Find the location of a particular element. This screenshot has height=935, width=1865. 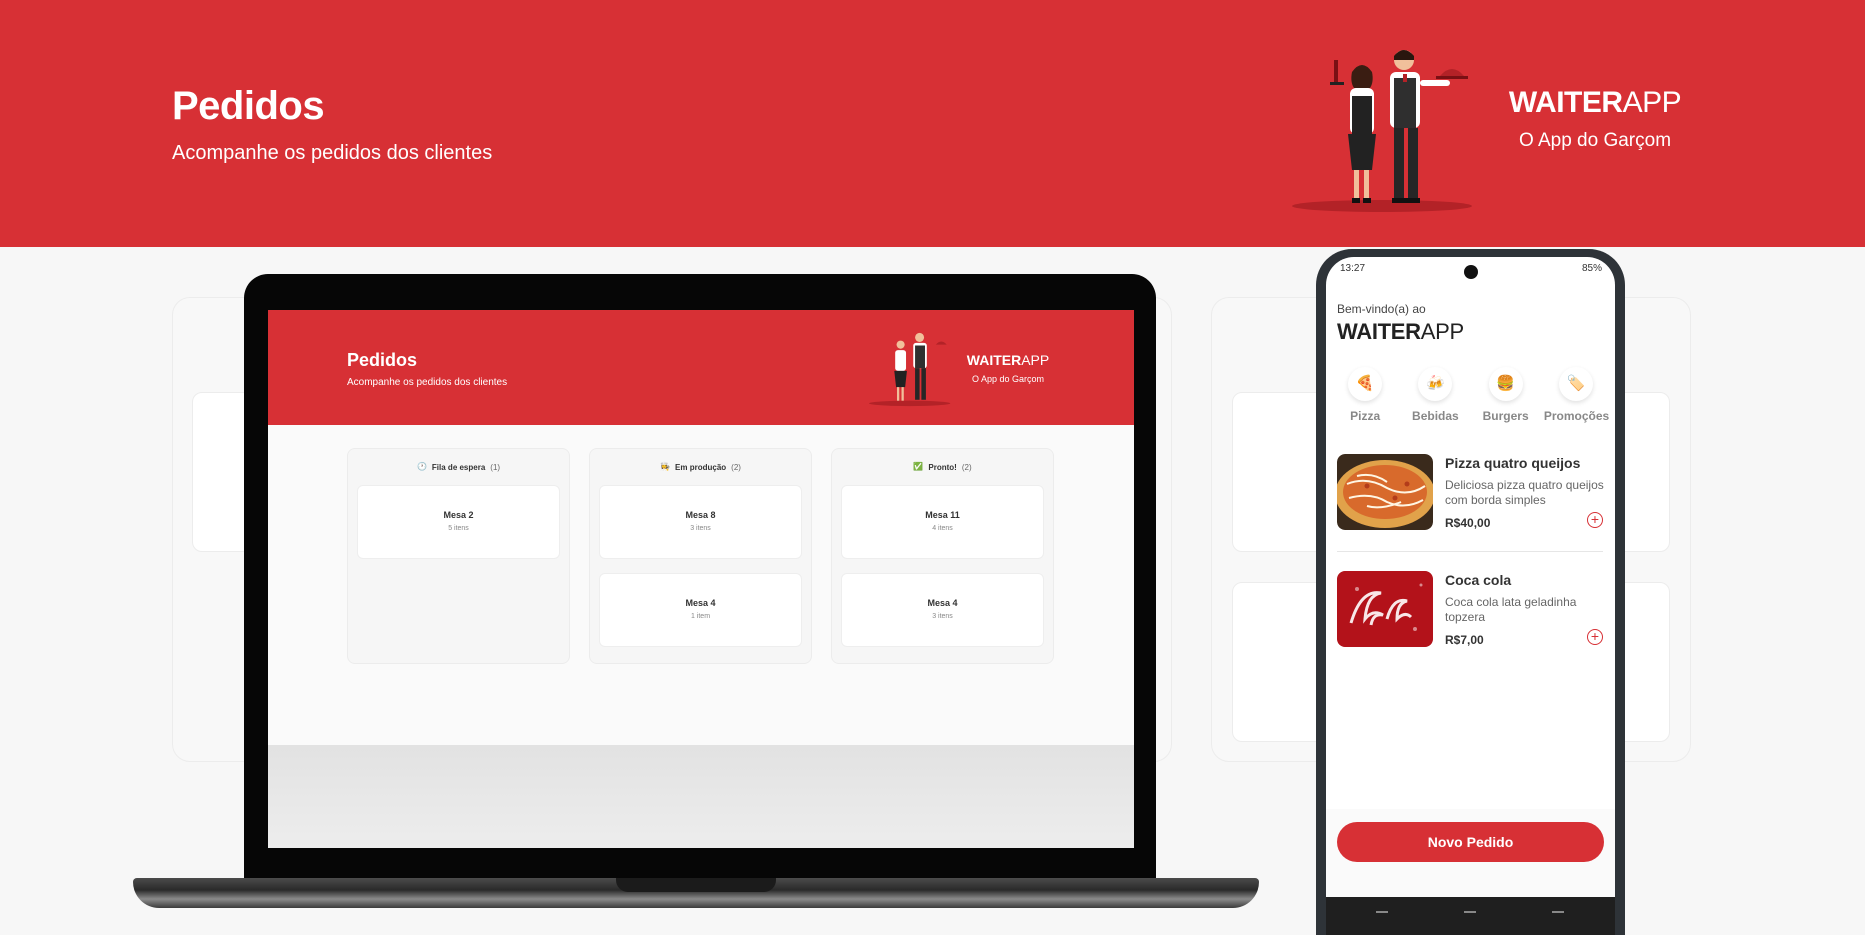

drink-icon: 🍻 is located at coordinates (1435, 384).